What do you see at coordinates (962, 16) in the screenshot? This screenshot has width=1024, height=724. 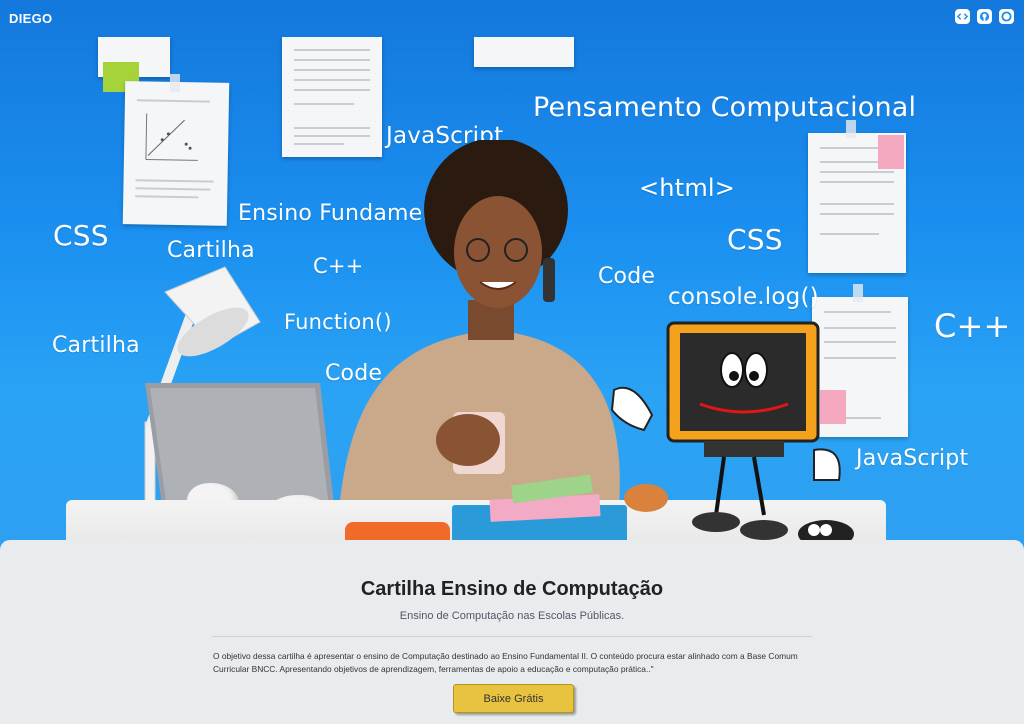 I see `code-icon` at bounding box center [962, 16].